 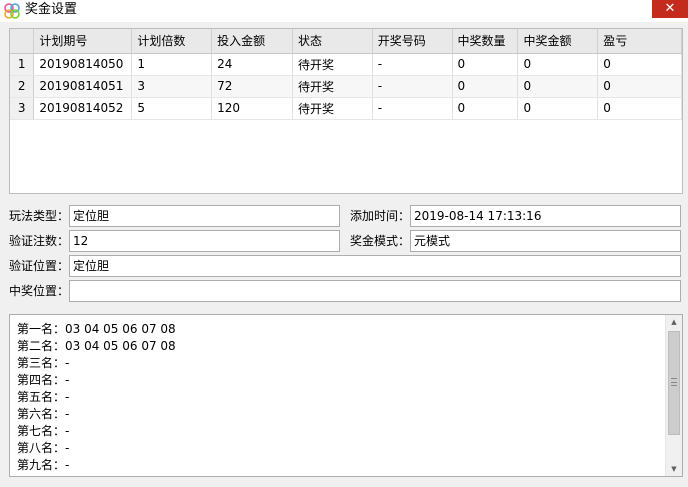 I want to click on column-header: 开奖号码, so click(x=412, y=41).